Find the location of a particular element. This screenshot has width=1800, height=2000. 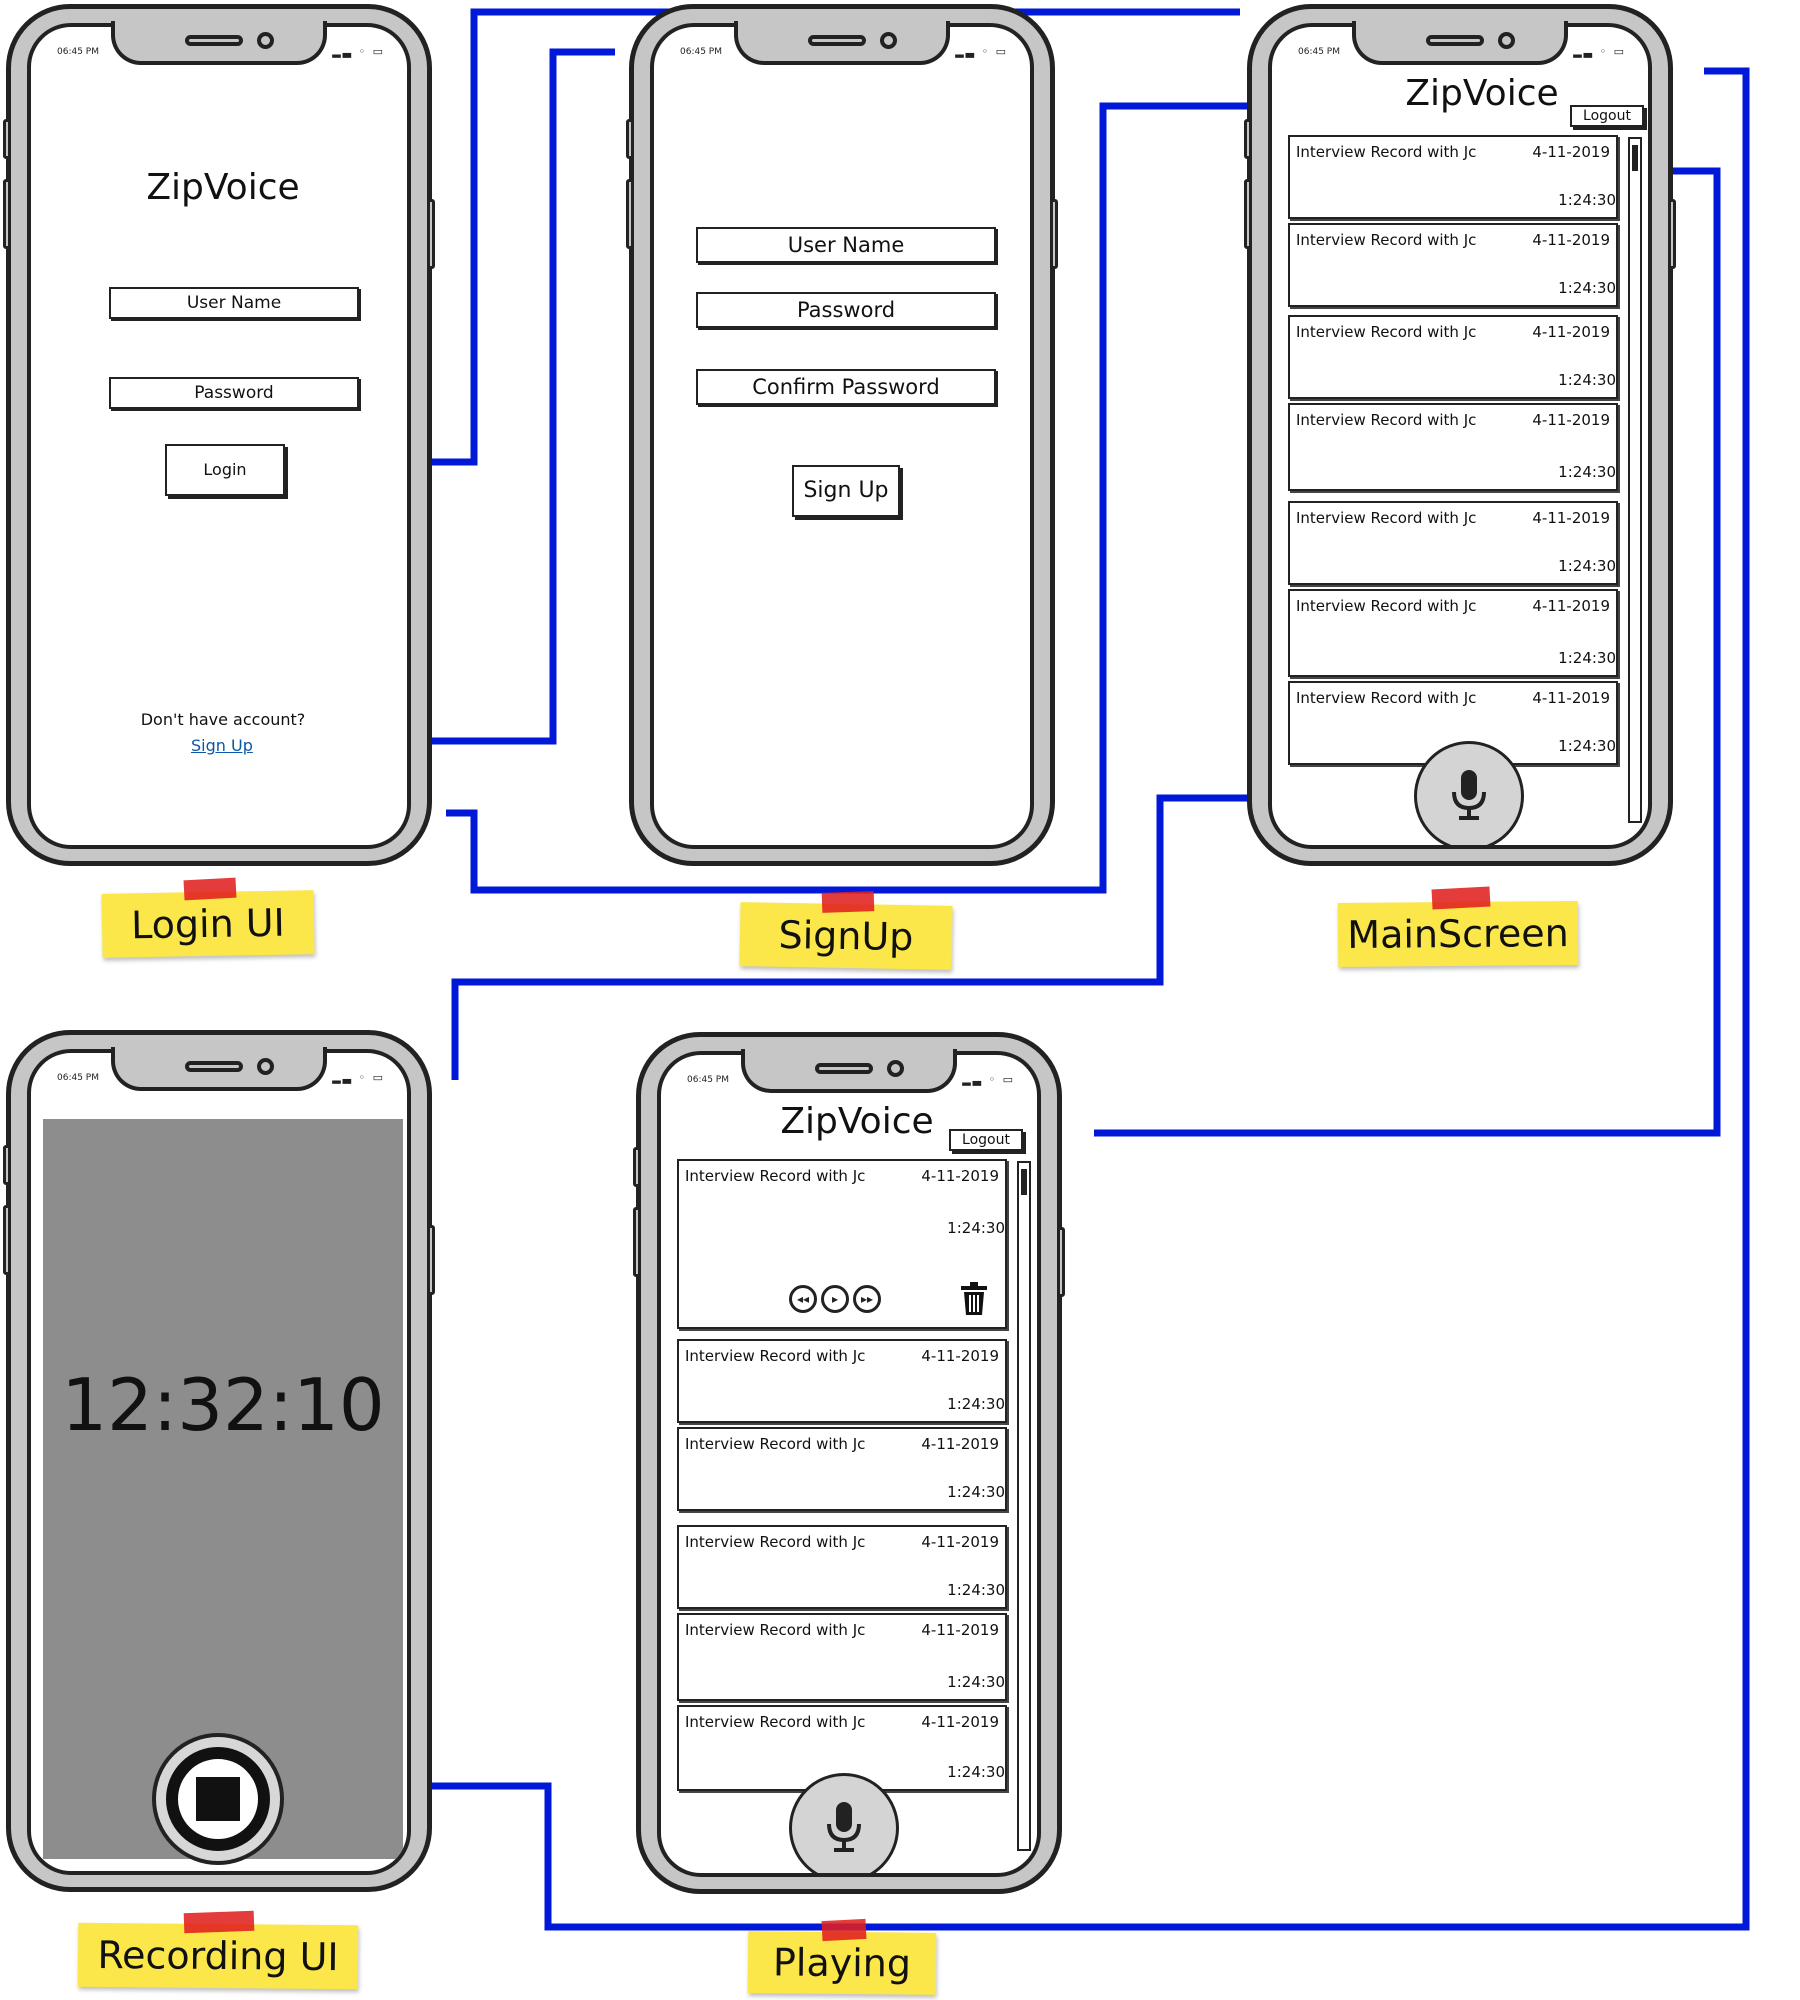

fast-forward-icon: ▸▸ is located at coordinates (867, 1299).